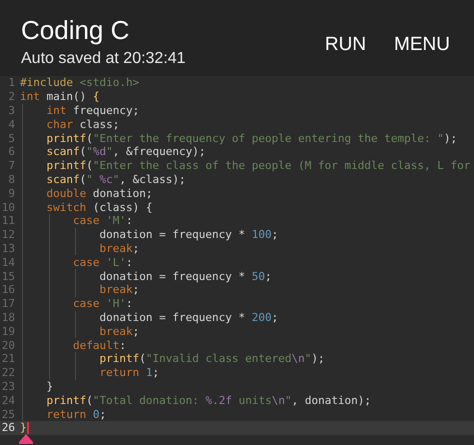  I want to click on code-line: donation = frequency * 200;, so click(149, 317).